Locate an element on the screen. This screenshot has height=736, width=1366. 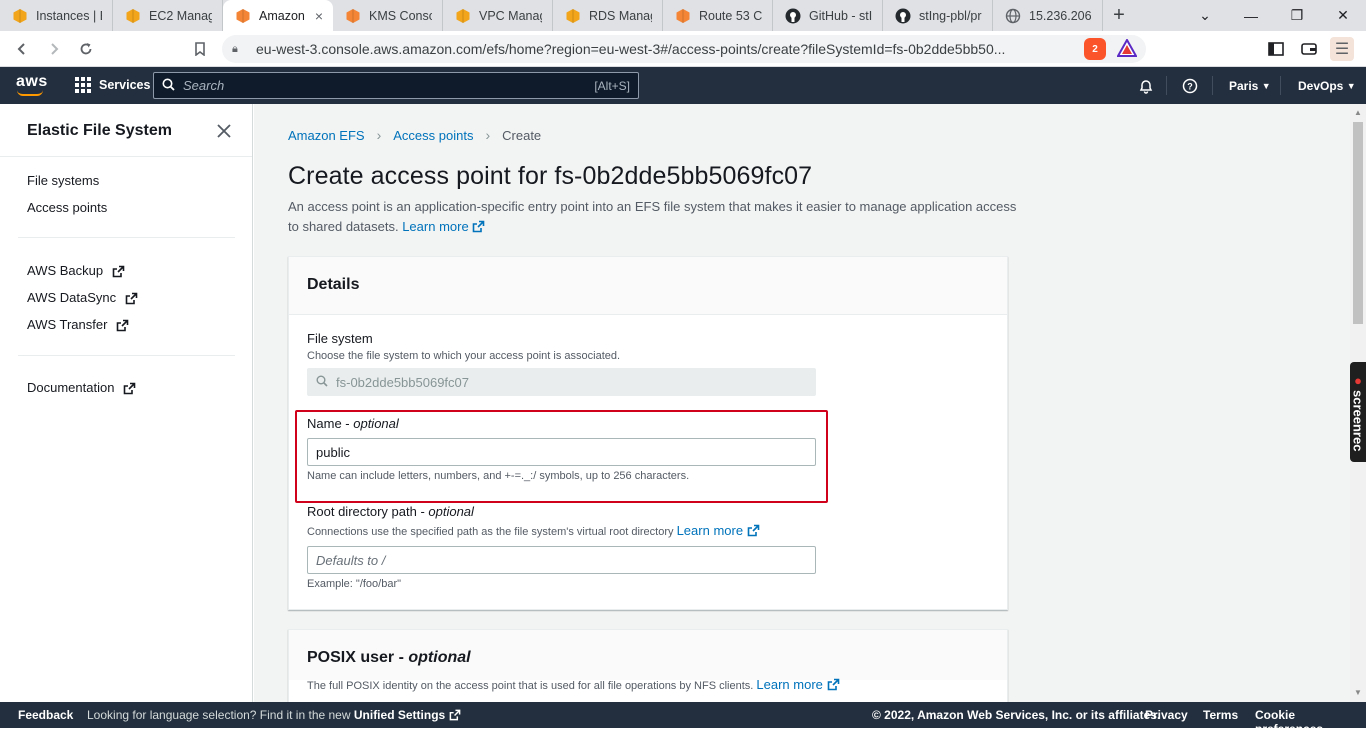
browser-tab: GitHub - stIn is located at coordinates (828, 15).